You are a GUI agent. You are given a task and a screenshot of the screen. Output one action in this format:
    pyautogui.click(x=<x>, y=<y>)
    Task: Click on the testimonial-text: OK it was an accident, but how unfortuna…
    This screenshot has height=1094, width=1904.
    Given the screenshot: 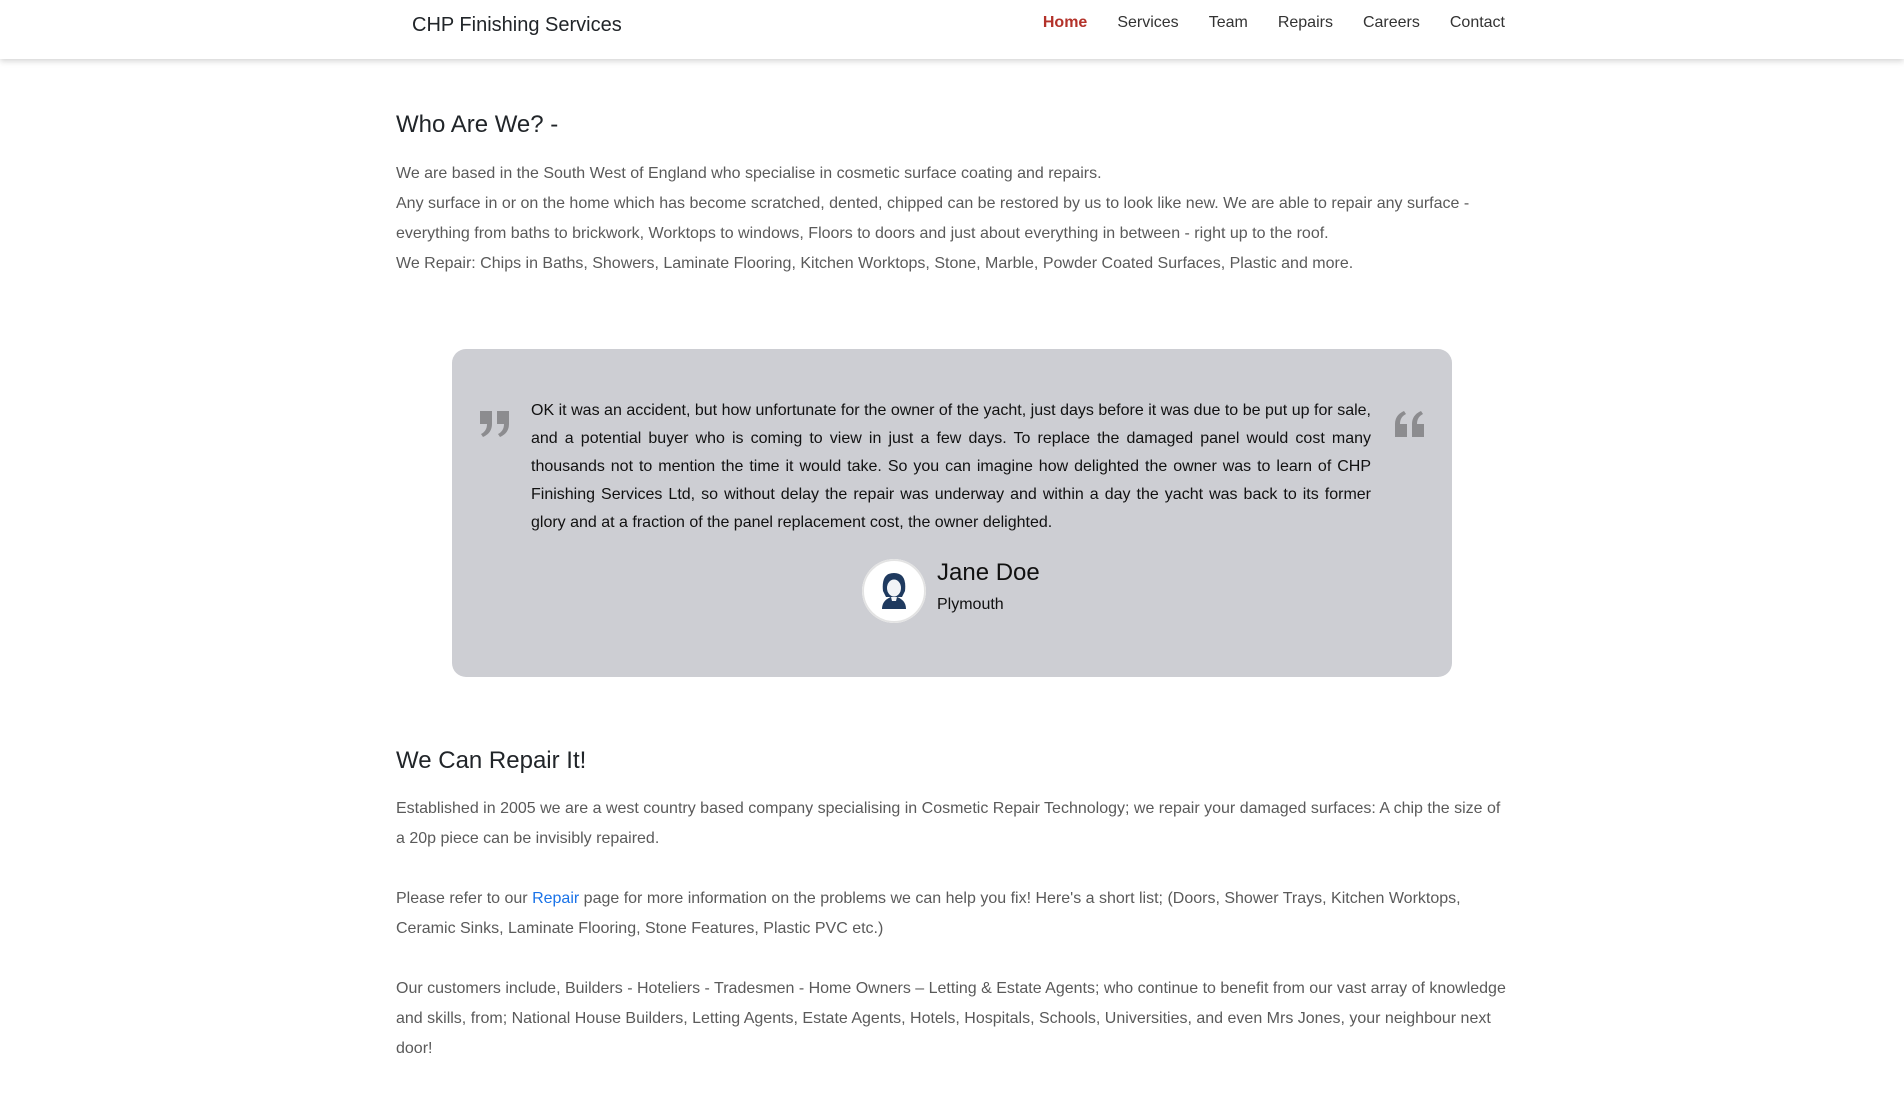 What is the action you would take?
    pyautogui.click(x=951, y=466)
    